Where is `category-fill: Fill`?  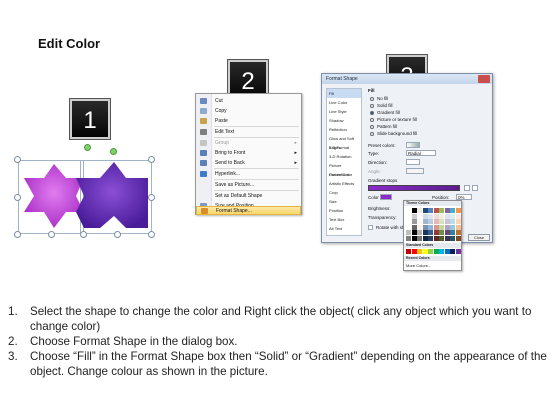 category-fill: Fill is located at coordinates (344, 93).